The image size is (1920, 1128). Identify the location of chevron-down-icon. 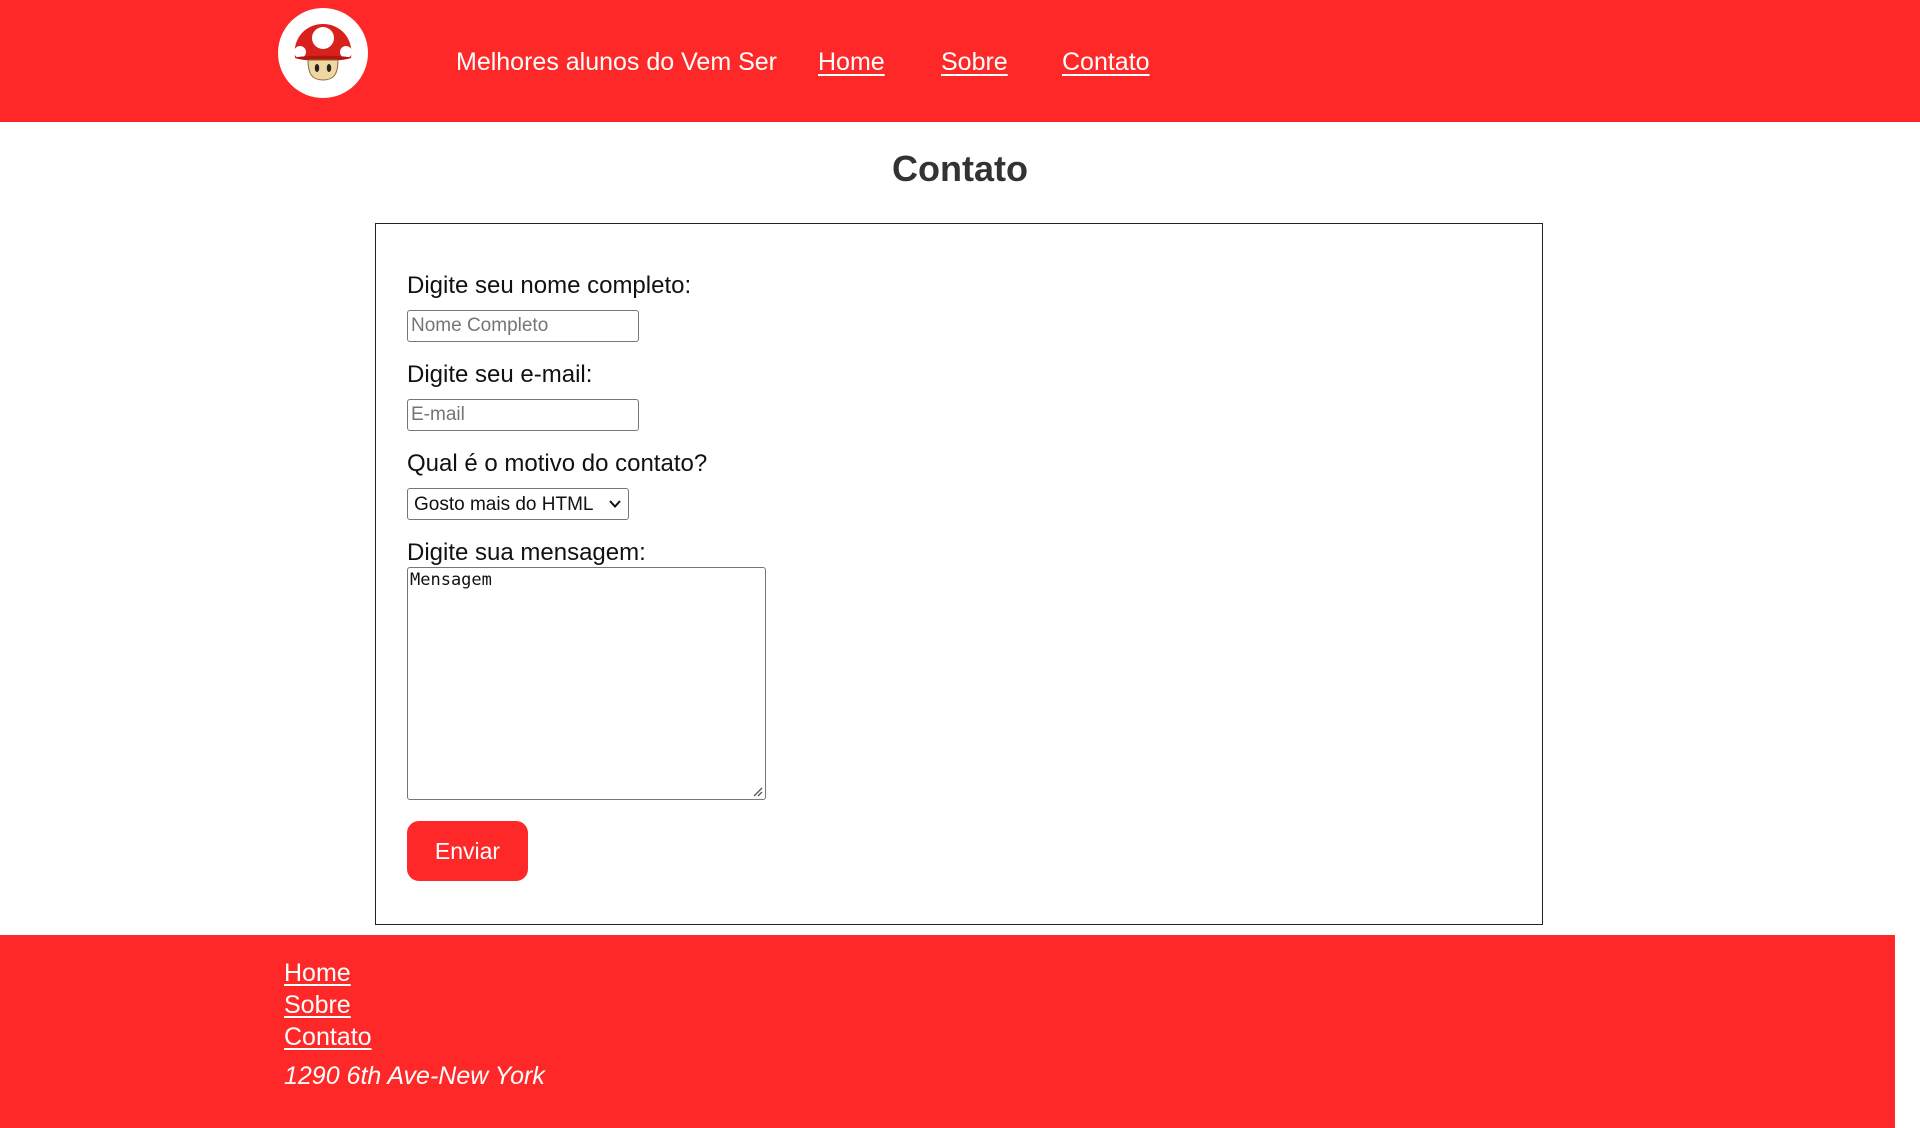
(615, 504).